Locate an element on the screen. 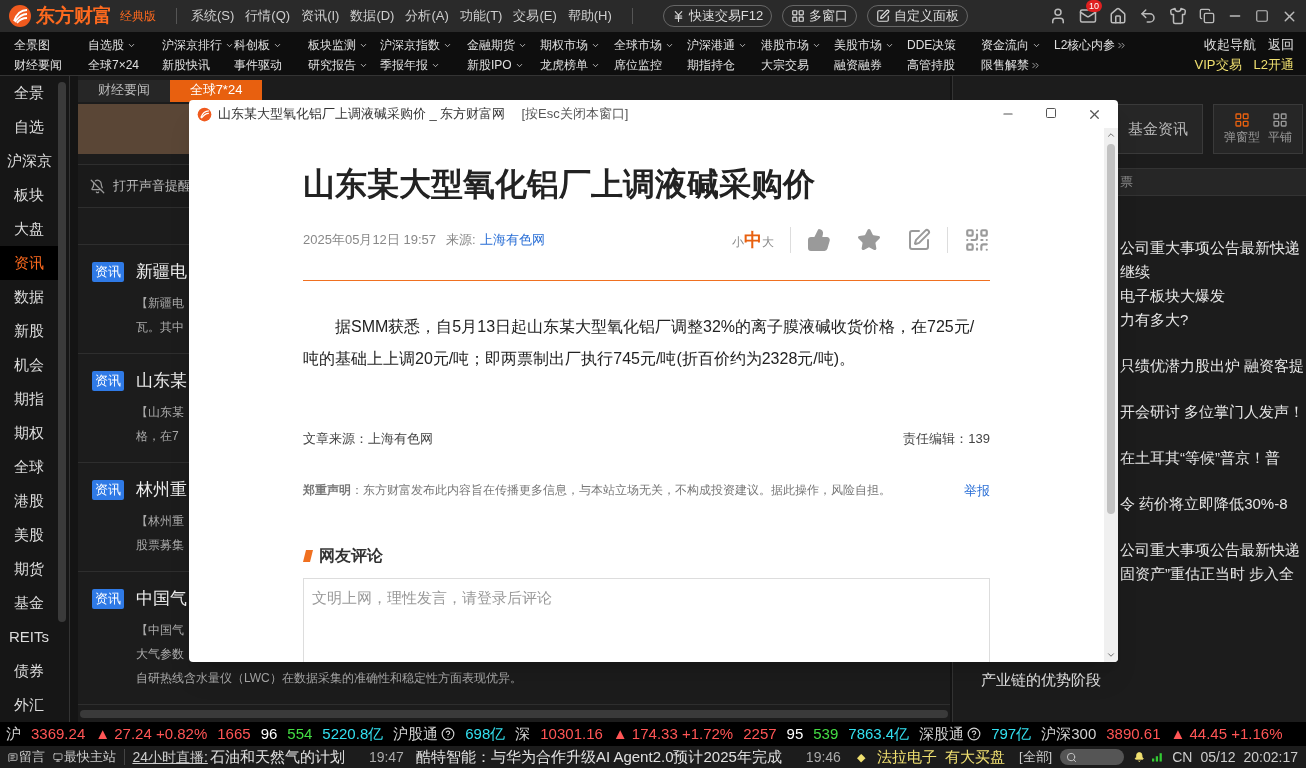 This screenshot has width=1306, height=768. nav-link: 金融期货 is located at coordinates (497, 45).